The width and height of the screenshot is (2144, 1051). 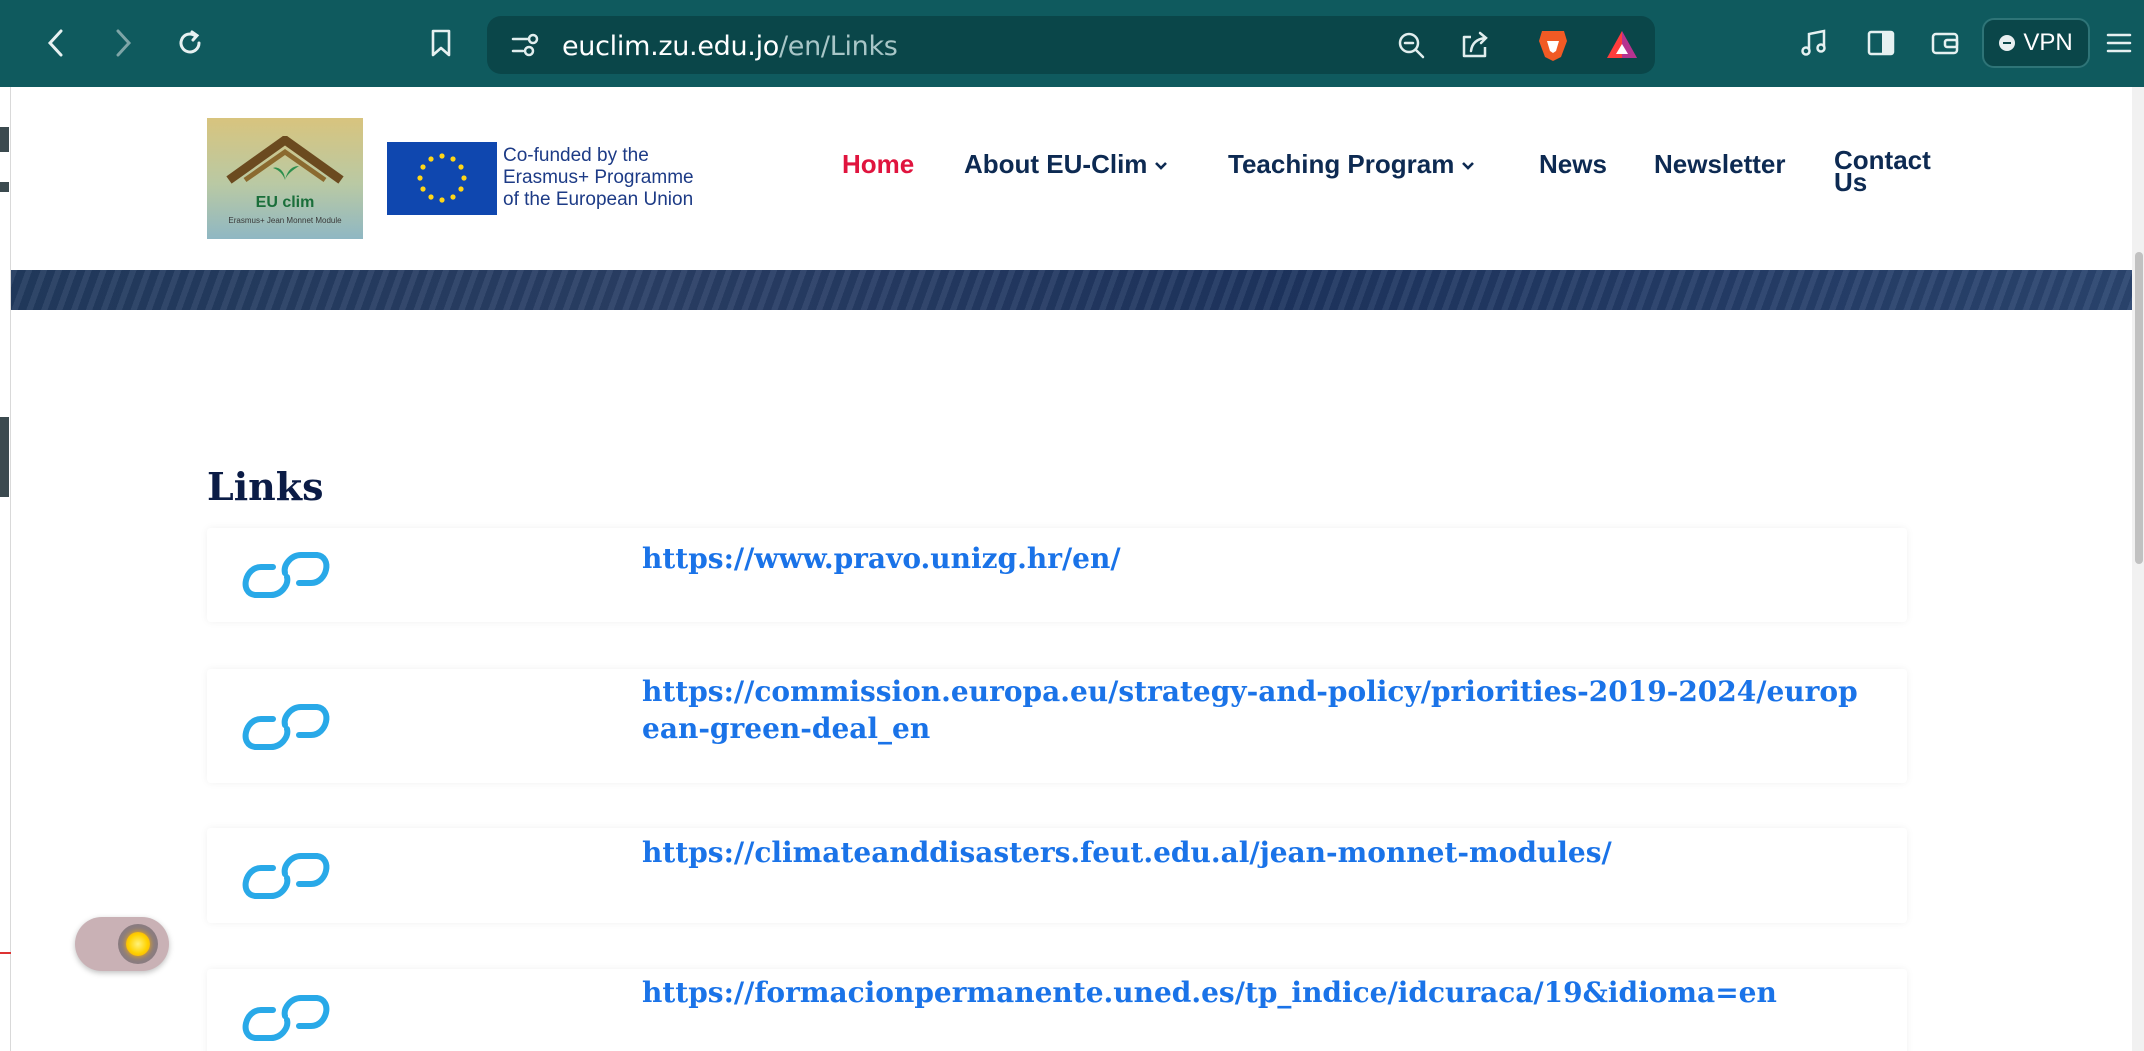 What do you see at coordinates (1889, 171) in the screenshot?
I see `nav-contact-us: Contact Us` at bounding box center [1889, 171].